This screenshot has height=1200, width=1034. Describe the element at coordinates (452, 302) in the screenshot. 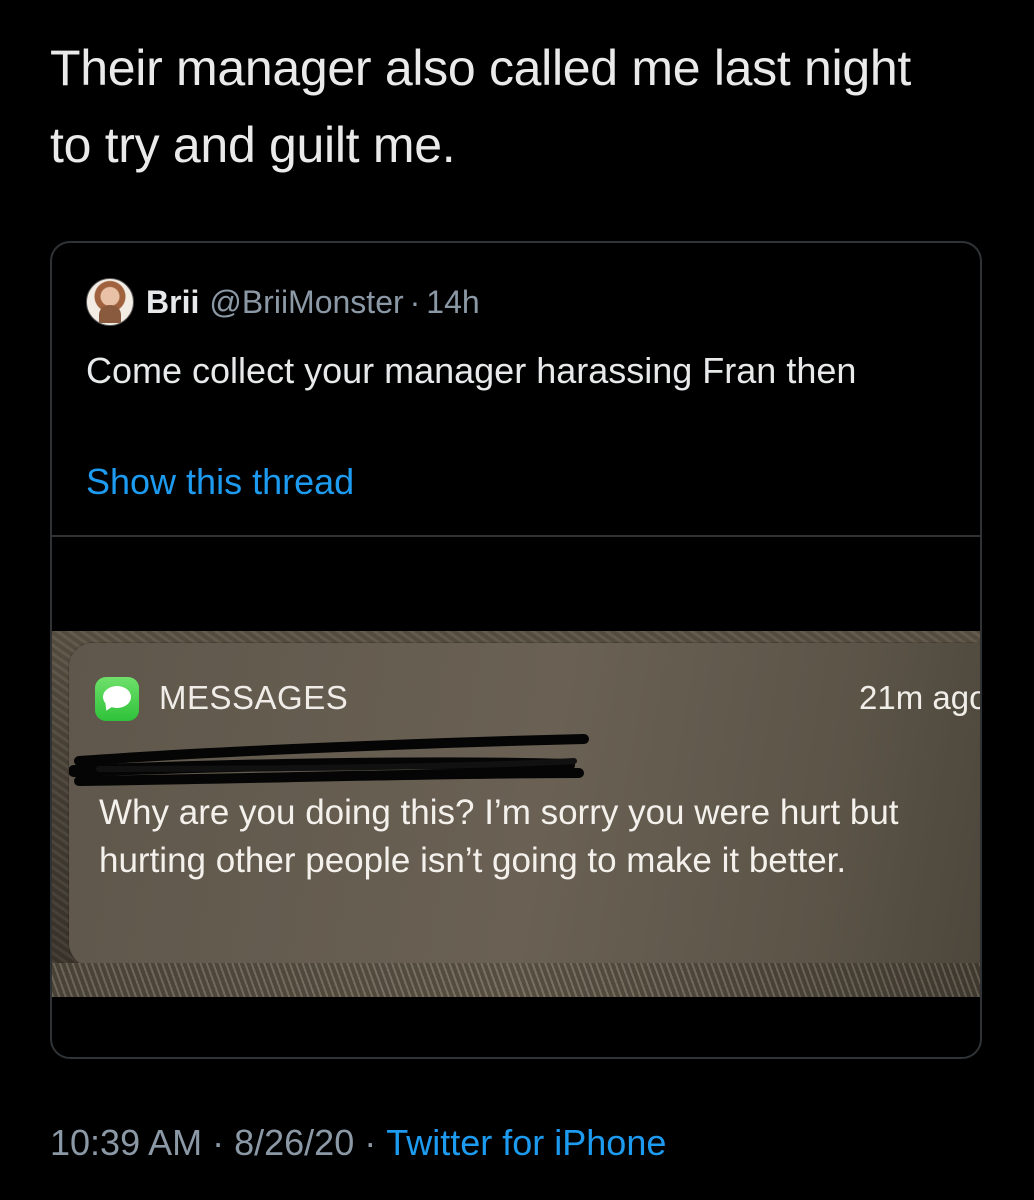

I see `quoted-tweet-time: 14h` at that location.